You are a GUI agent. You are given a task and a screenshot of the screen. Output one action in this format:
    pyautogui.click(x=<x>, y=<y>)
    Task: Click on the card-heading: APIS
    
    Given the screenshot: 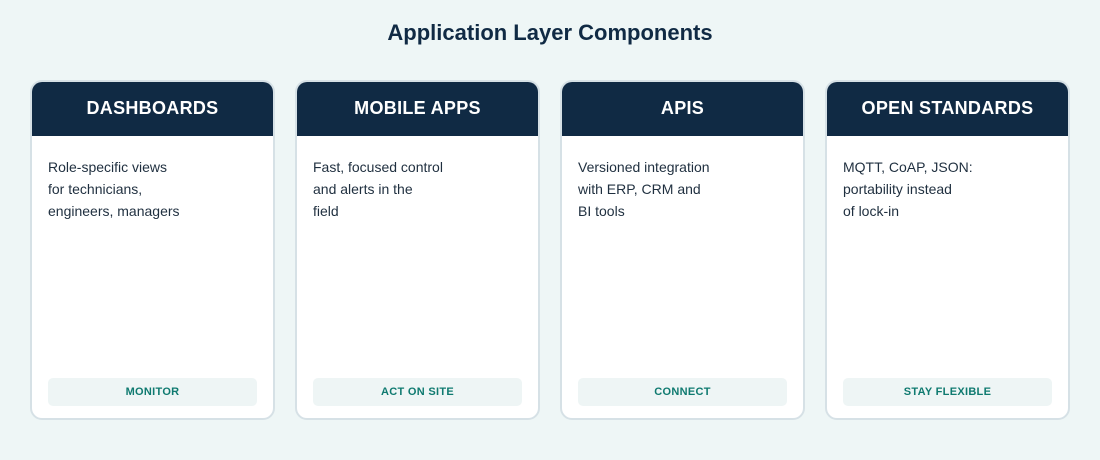 What is the action you would take?
    pyautogui.click(x=682, y=109)
    